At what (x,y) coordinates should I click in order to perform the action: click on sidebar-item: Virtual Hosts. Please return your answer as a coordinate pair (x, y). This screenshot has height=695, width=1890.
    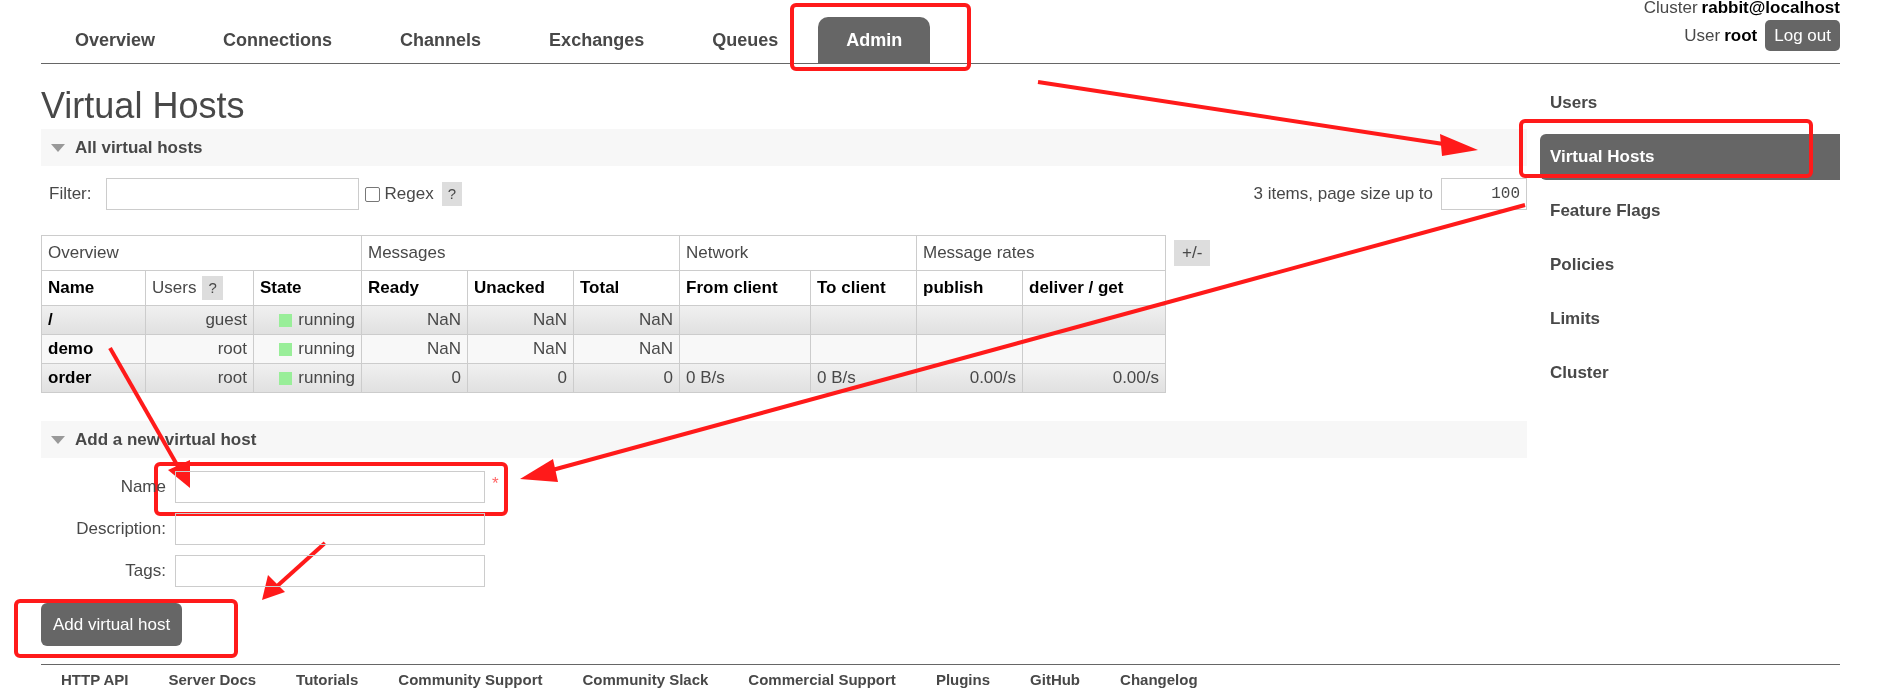
    Looking at the image, I should click on (1690, 157).